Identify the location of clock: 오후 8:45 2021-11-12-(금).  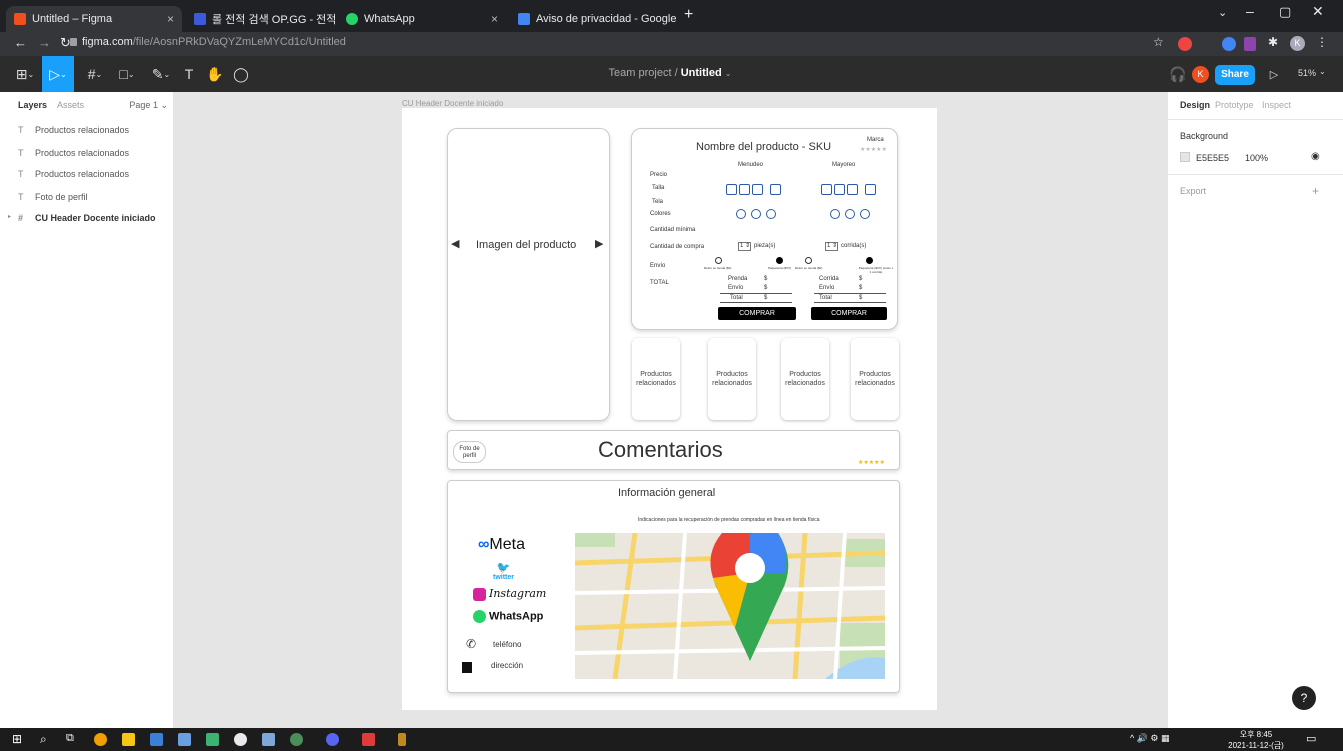
(1256, 740).